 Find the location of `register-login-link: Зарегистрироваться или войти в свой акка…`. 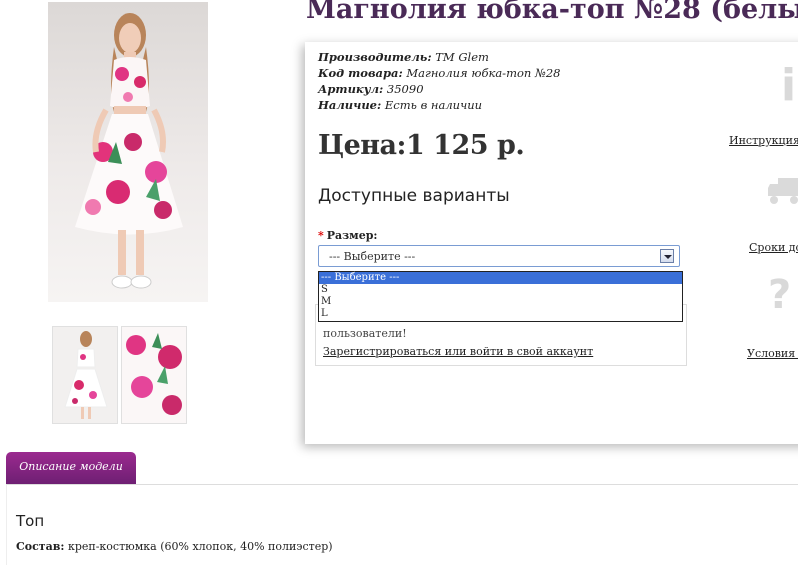

register-login-link: Зарегистрироваться или войти в свой акка… is located at coordinates (458, 351).